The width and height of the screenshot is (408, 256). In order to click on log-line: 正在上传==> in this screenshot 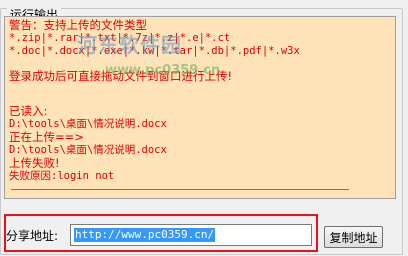, I will do `click(46, 137)`.